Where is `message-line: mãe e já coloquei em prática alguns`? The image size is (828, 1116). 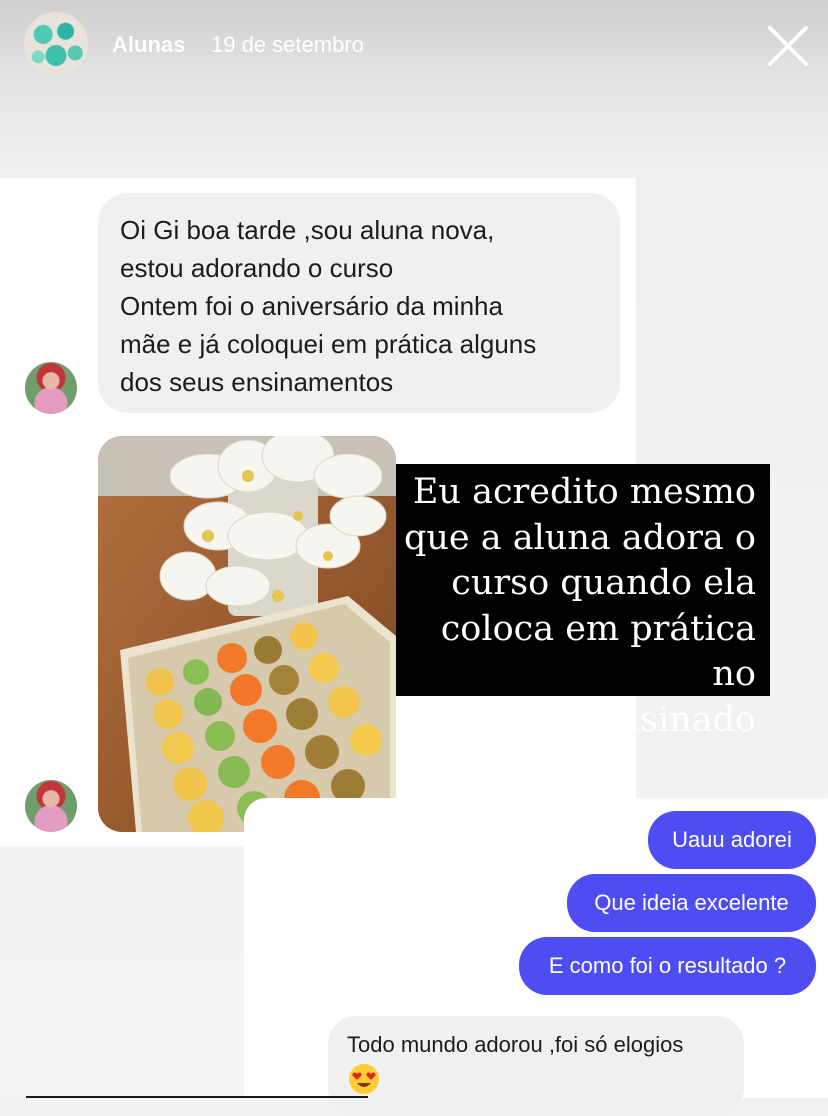 message-line: mãe e já coloquei em prática alguns is located at coordinates (328, 344).